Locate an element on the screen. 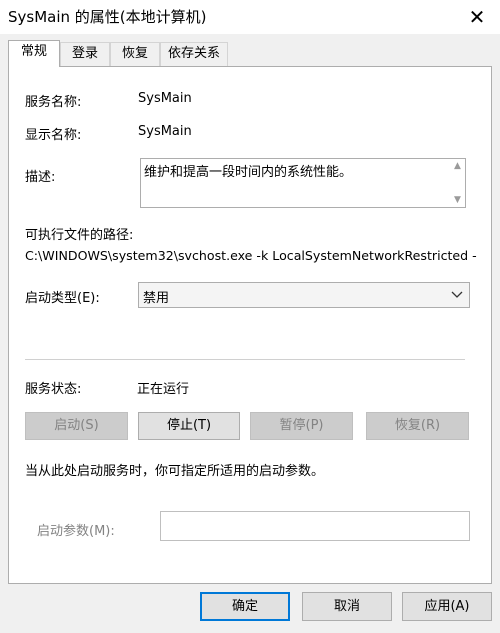 This screenshot has height=633, width=500. service-status-label: 服务状态: is located at coordinates (53, 389).